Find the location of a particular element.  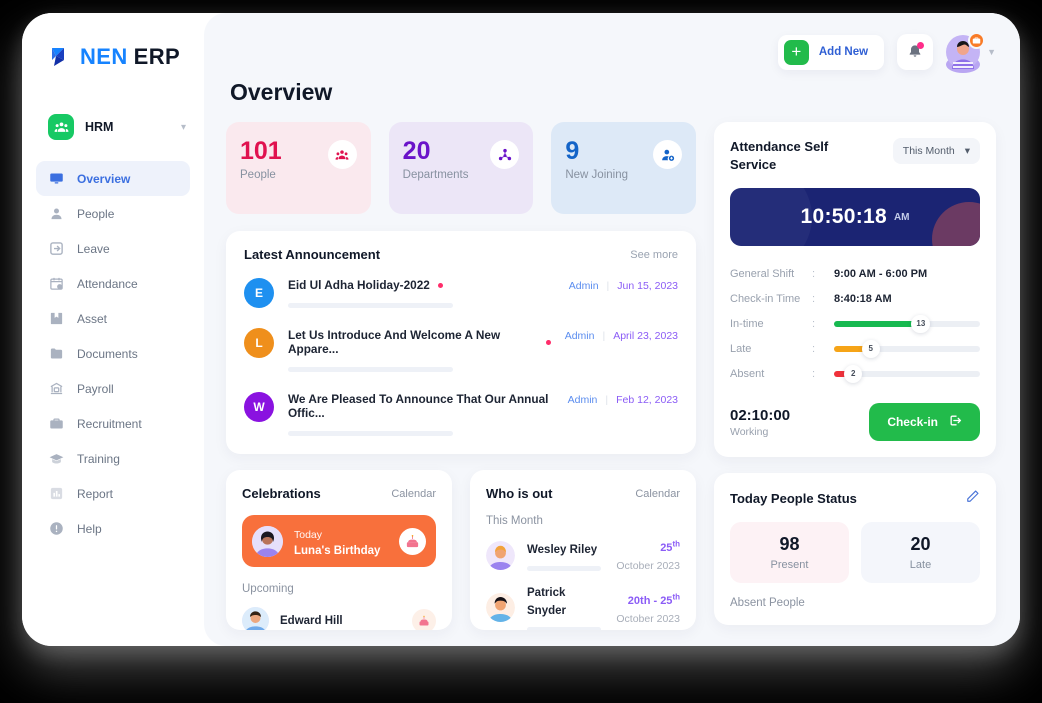

sidebar-item-report: Report is located at coordinates (113, 493).